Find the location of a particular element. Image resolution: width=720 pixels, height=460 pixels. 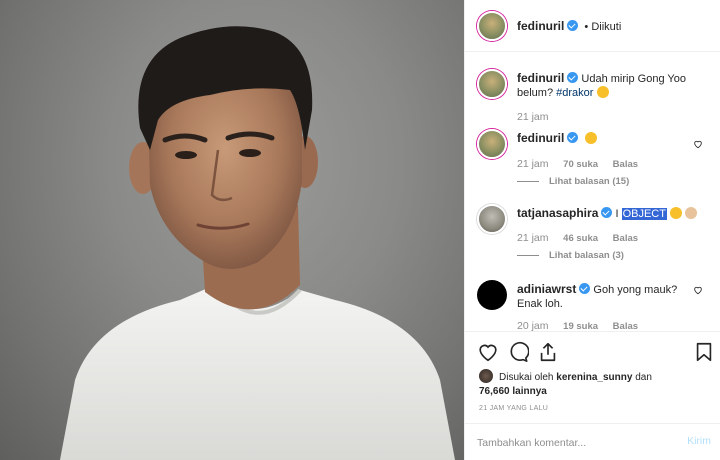

comment-body: I is located at coordinates (618, 214).